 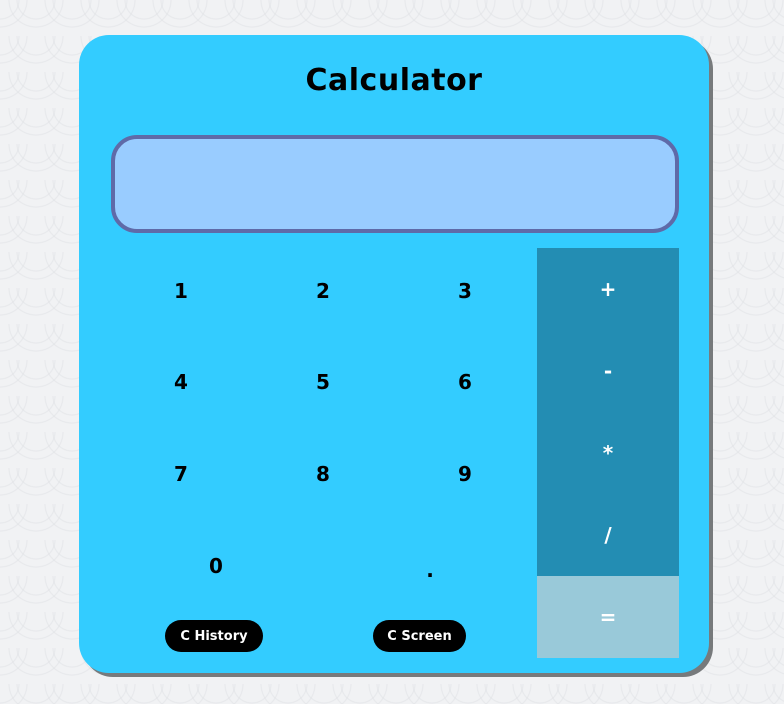 I want to click on key-7: 7, so click(x=181, y=474).